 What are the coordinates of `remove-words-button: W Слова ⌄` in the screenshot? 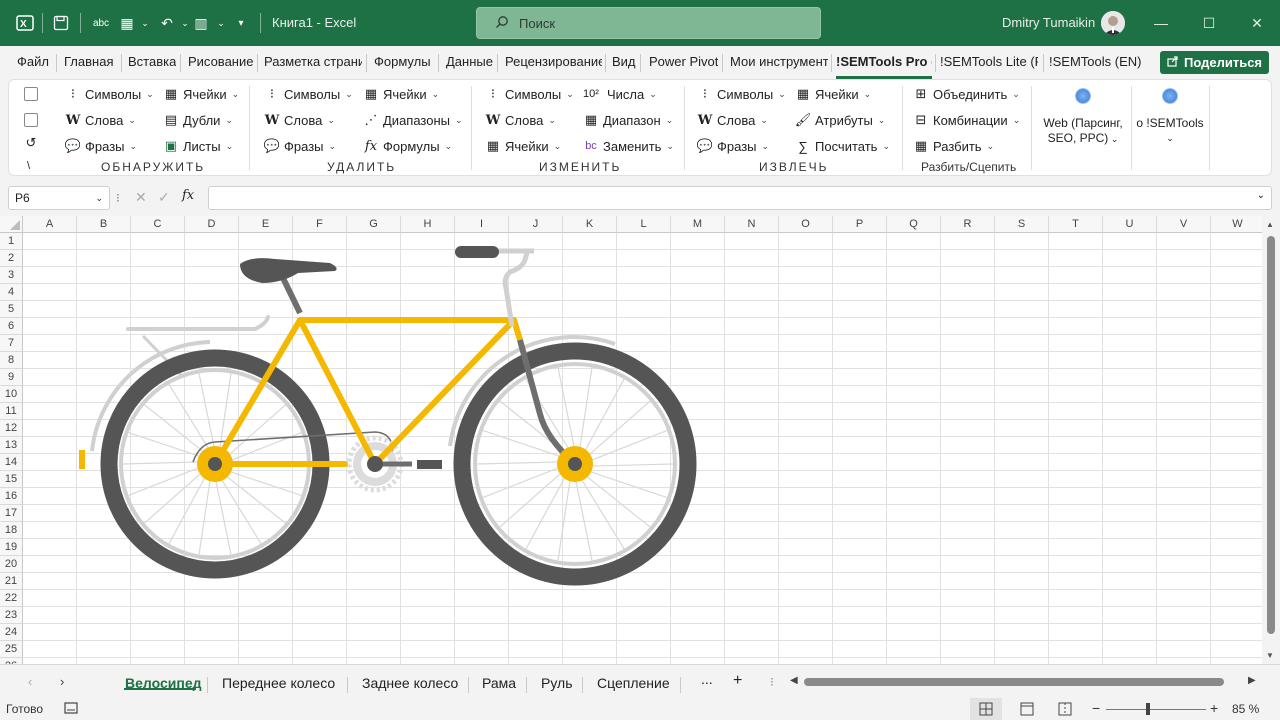 It's located at (299, 120).